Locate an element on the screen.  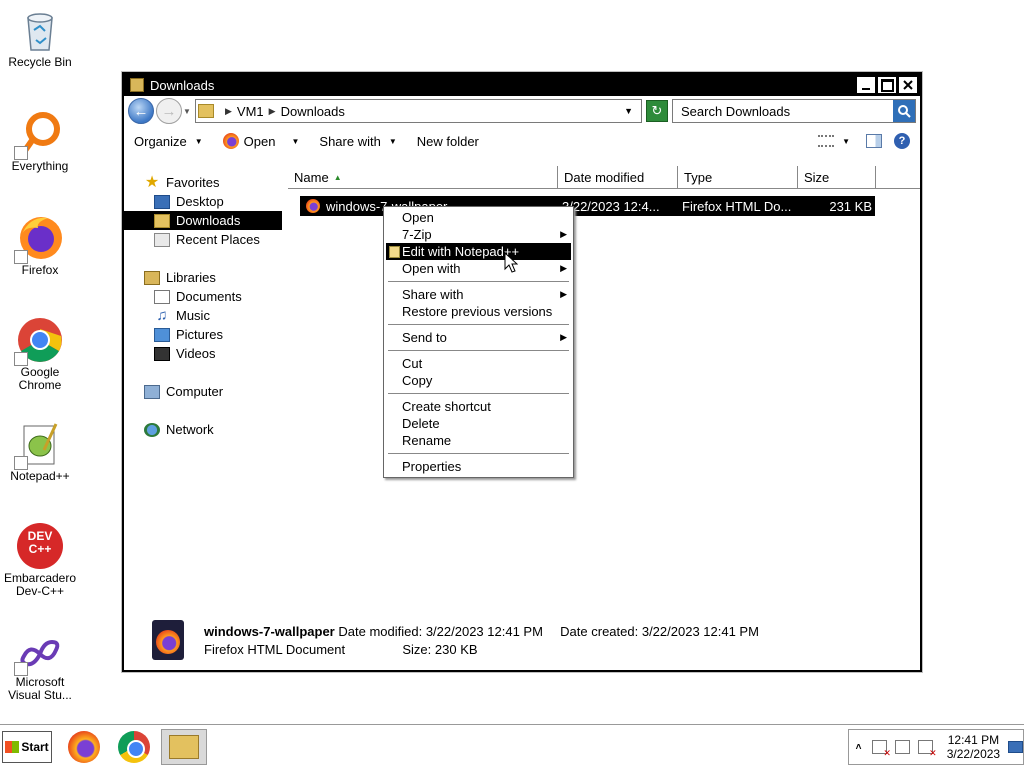
show-hidden-icons-icon: ˄ is located at coordinates (858, 747).